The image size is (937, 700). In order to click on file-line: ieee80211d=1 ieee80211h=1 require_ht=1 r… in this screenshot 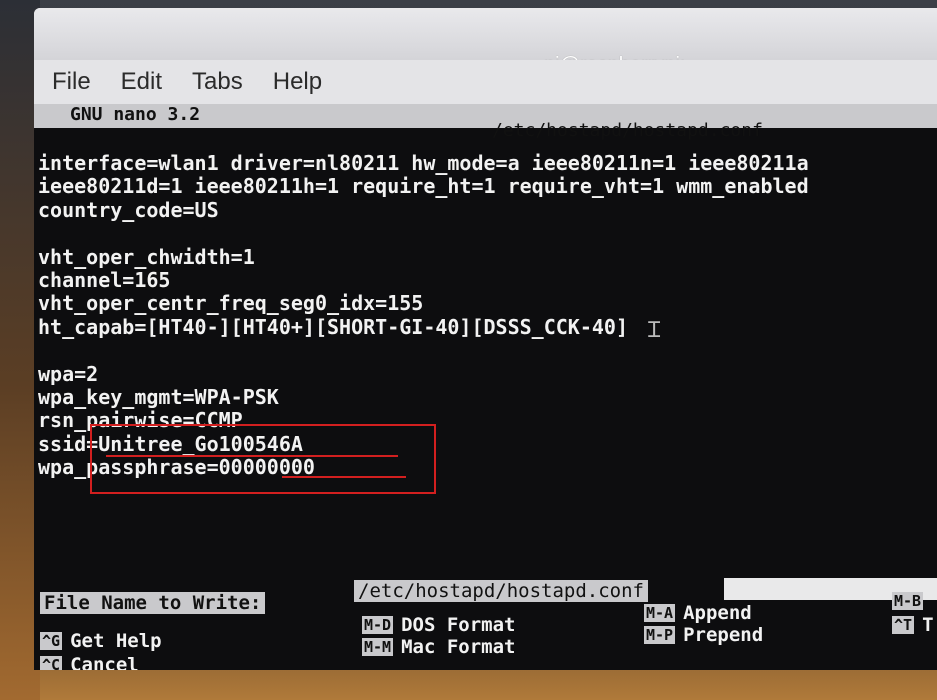, I will do `click(423, 186)`.